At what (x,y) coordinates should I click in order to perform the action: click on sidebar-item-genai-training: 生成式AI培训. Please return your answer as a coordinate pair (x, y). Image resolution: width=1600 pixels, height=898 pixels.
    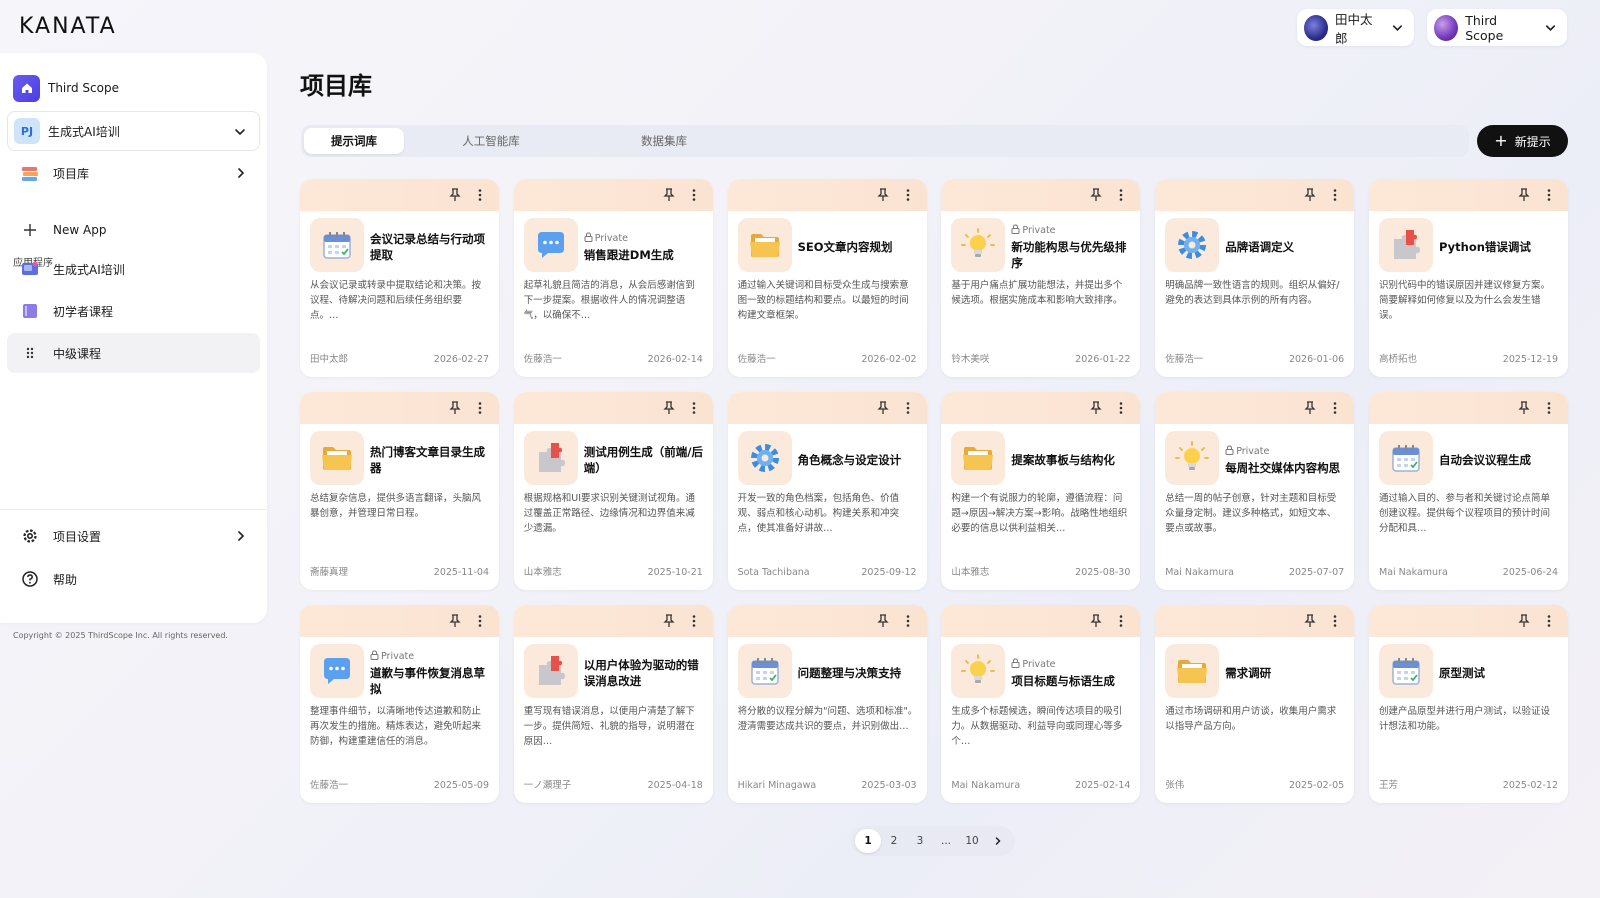
    Looking at the image, I should click on (133, 269).